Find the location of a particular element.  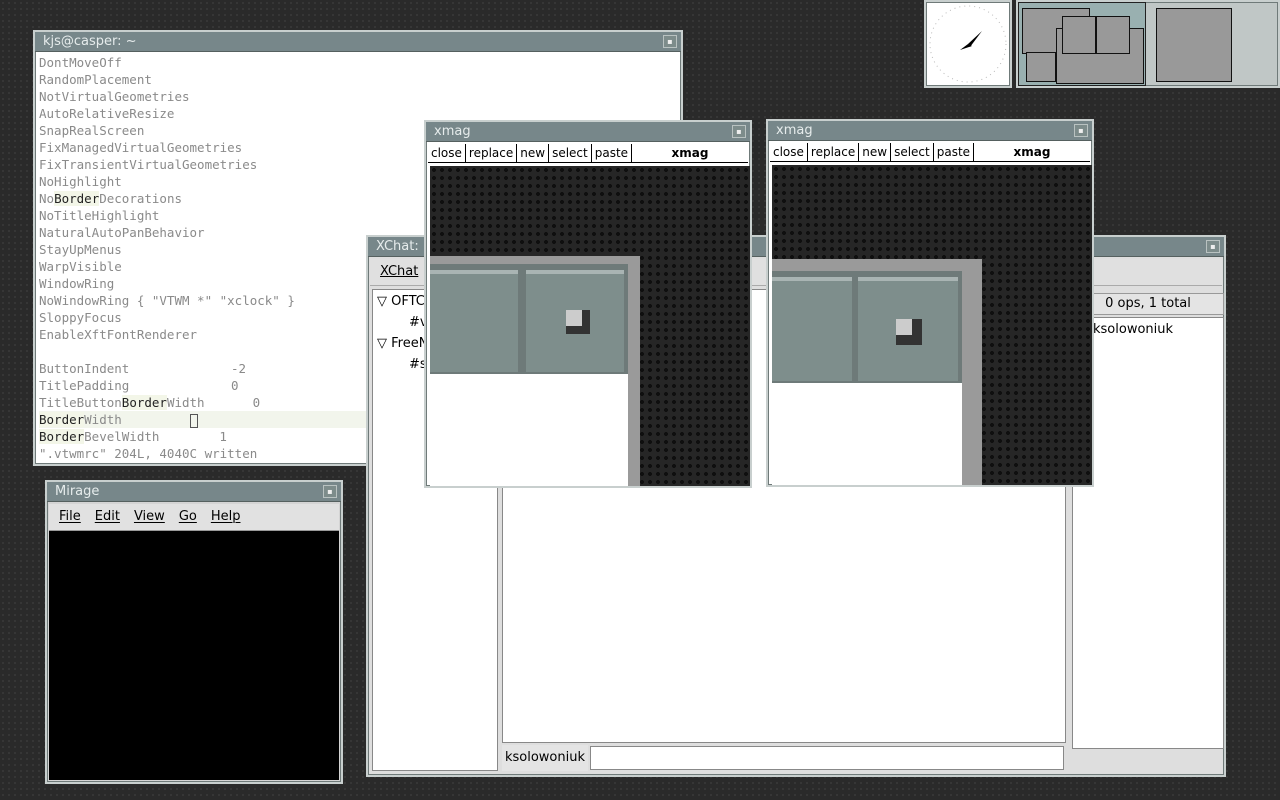

menu-file: File is located at coordinates (70, 516).